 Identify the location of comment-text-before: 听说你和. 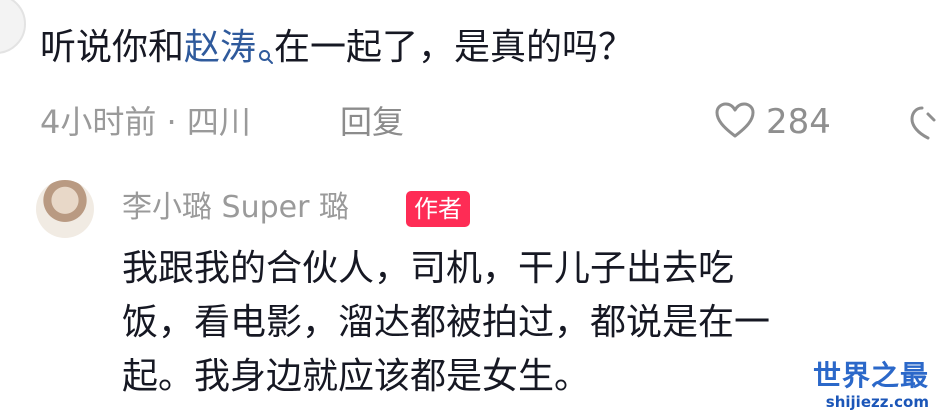
(112, 47).